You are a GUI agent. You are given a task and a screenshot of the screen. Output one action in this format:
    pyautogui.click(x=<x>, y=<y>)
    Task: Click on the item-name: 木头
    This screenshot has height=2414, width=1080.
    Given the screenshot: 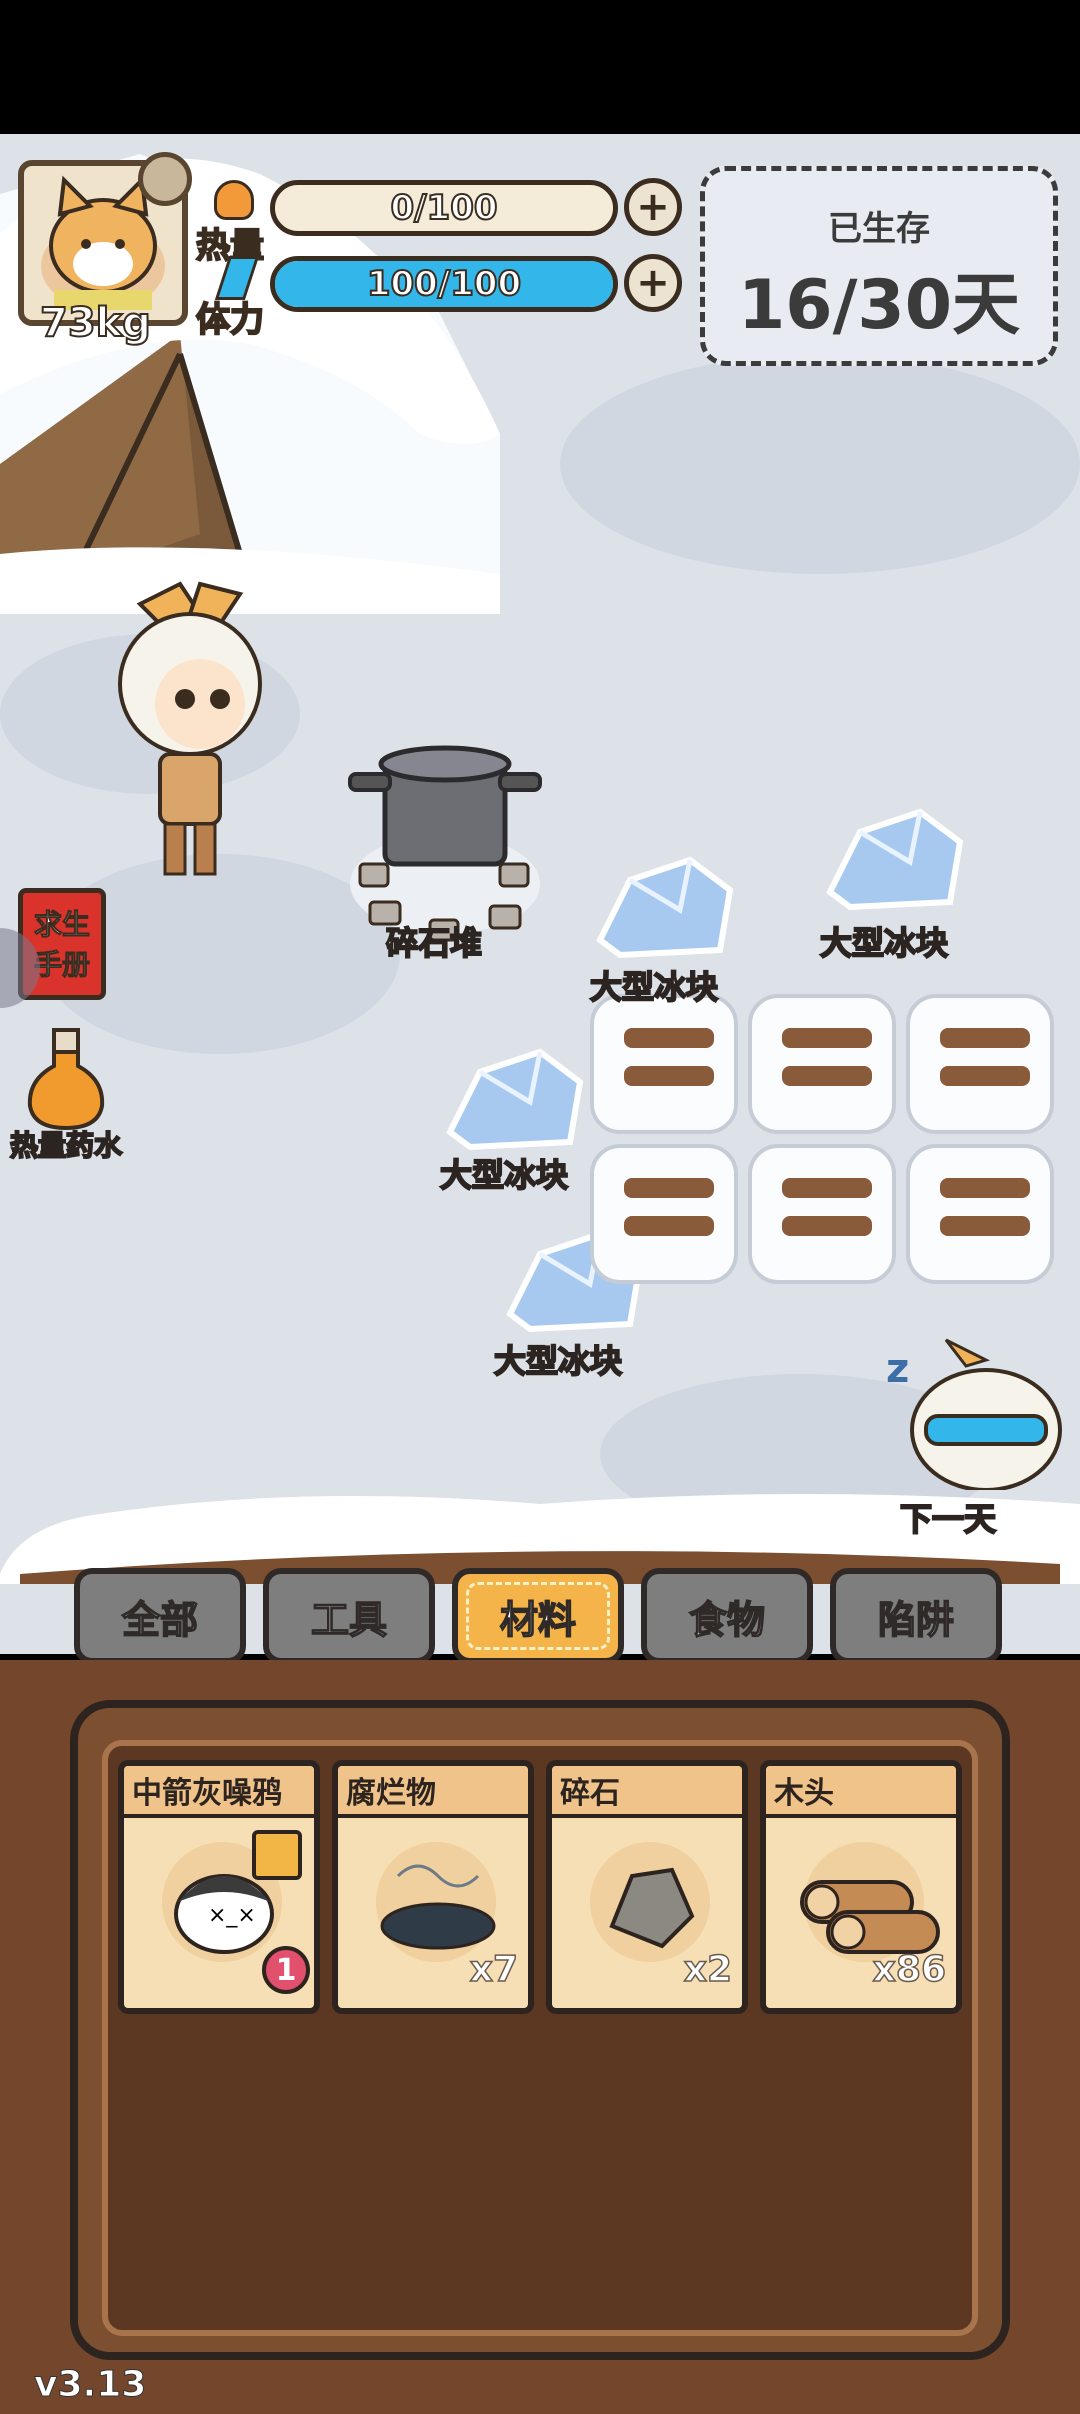 What is the action you would take?
    pyautogui.click(x=861, y=1792)
    